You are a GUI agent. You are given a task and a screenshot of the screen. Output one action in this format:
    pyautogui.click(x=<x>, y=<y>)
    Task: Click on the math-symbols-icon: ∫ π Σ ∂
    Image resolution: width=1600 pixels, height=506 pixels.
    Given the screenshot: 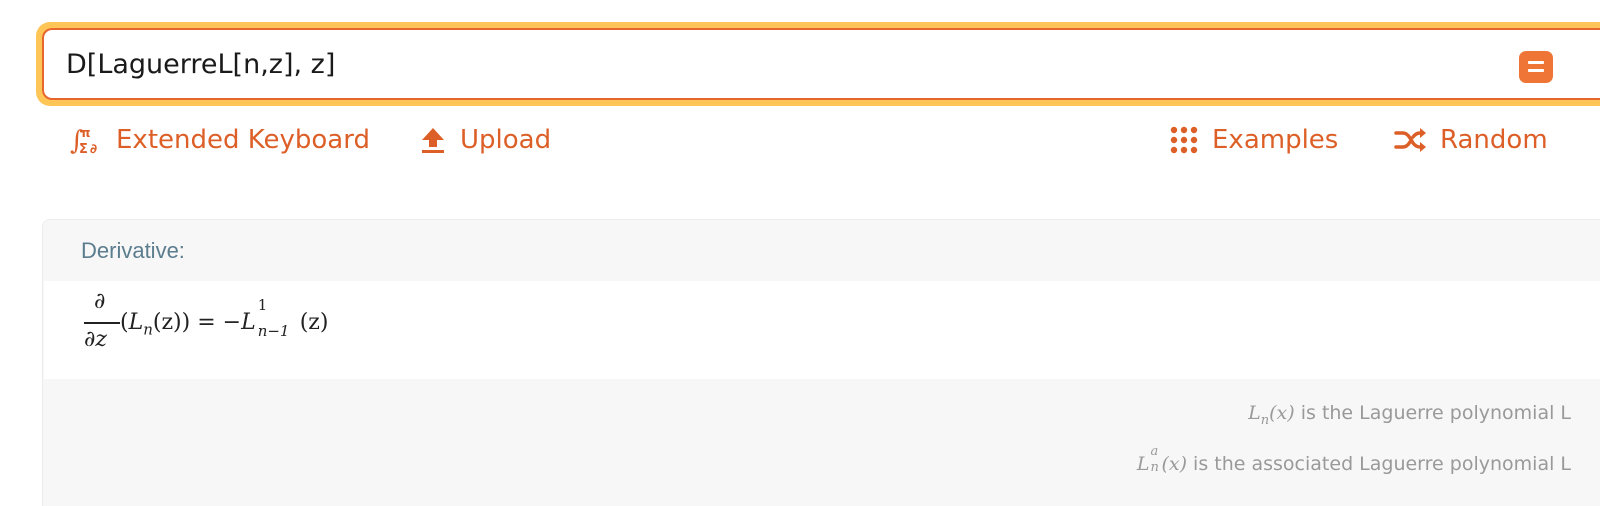 What is the action you would take?
    pyautogui.click(x=86, y=140)
    